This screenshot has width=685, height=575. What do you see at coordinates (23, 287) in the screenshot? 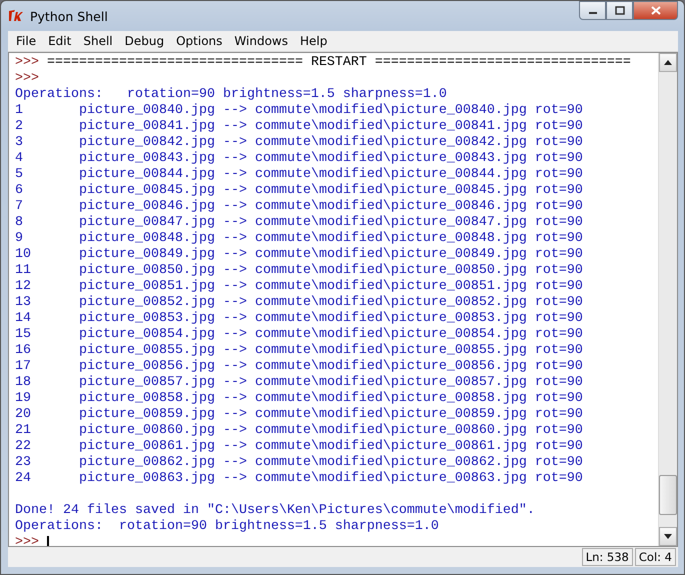
I see `row-number: 12` at bounding box center [23, 287].